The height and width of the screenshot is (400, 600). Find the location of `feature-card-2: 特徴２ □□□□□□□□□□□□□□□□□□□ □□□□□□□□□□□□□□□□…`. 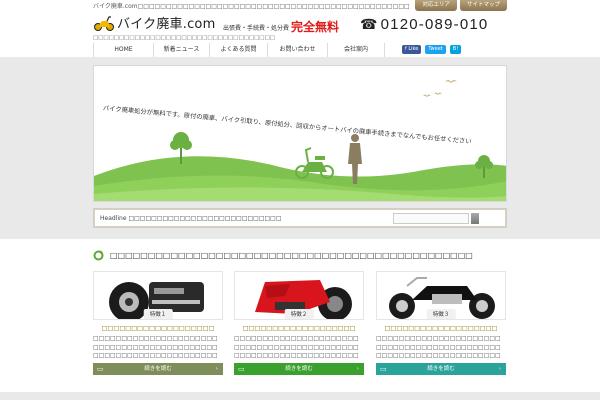

feature-card-2: 特徴２ □□□□□□□□□□□□□□□□□□□ □□□□□□□□□□□□□□□□… is located at coordinates (299, 323).